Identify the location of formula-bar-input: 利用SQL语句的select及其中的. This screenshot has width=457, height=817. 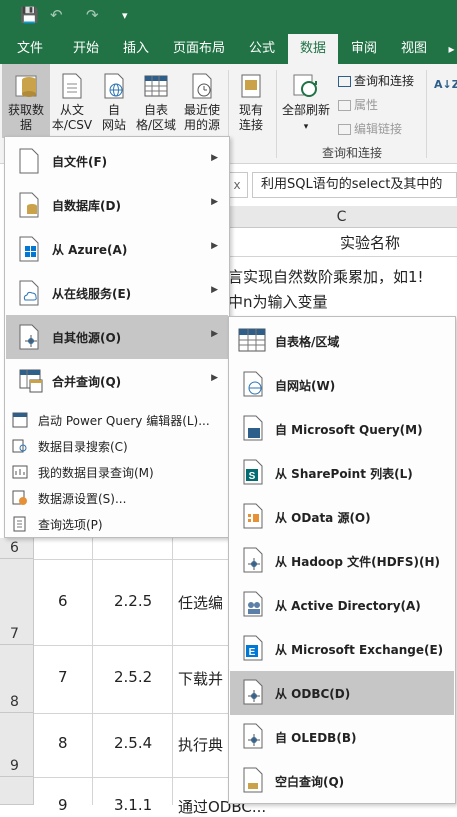
(354, 185).